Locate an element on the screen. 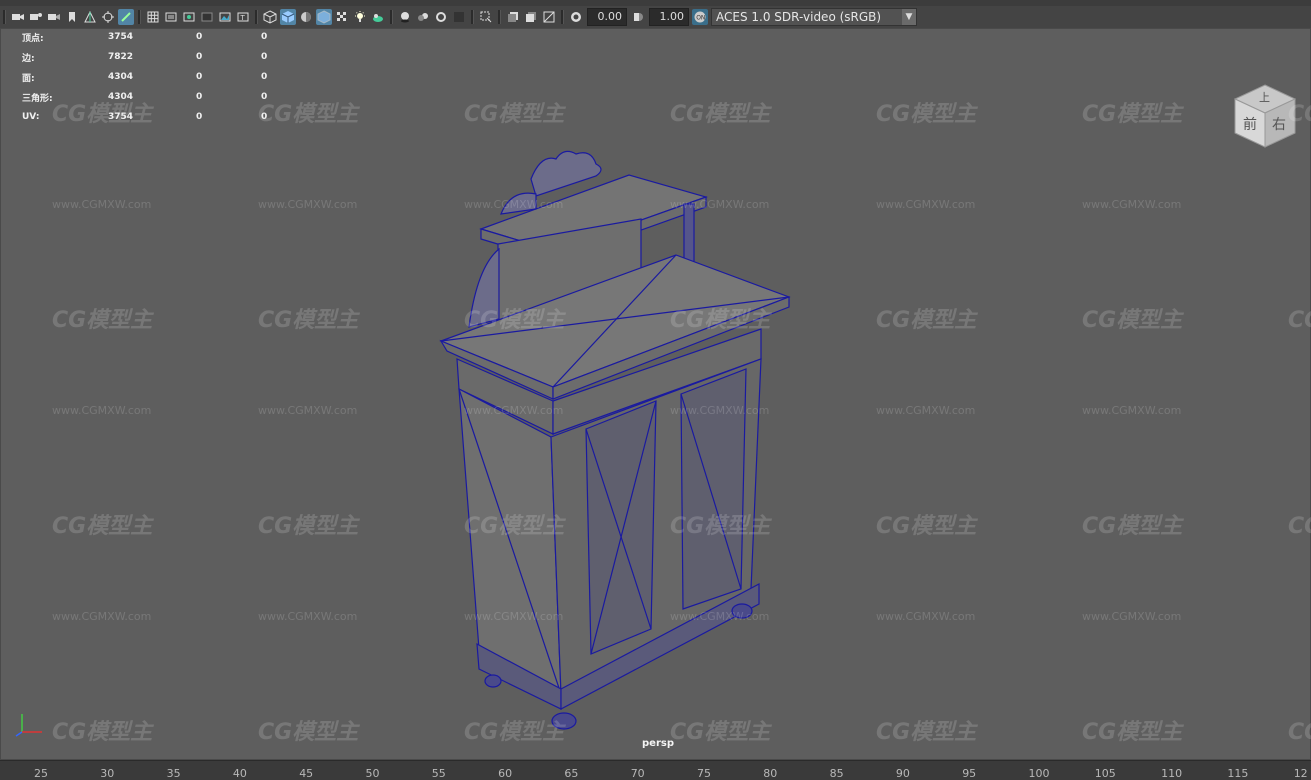 The image size is (1311, 780). field-chart-icon is located at coordinates (225, 17).